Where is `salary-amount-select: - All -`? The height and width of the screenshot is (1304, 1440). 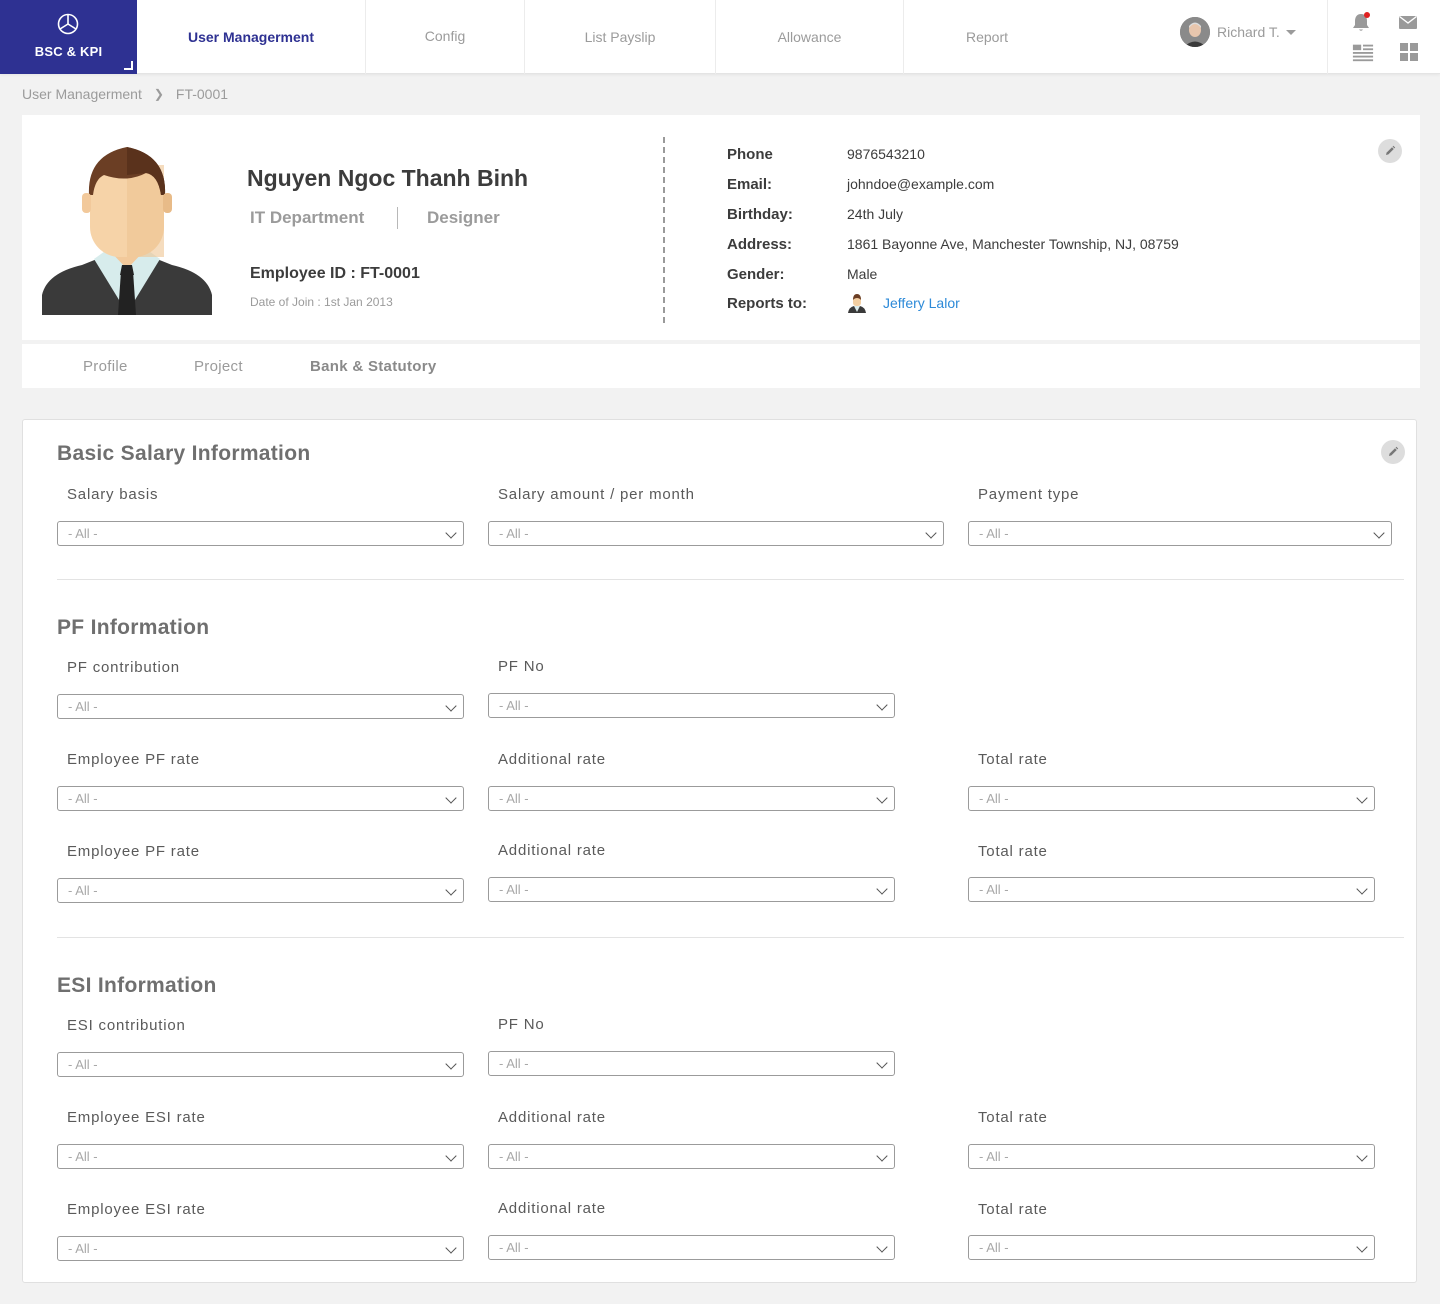
salary-amount-select: - All - is located at coordinates (716, 533).